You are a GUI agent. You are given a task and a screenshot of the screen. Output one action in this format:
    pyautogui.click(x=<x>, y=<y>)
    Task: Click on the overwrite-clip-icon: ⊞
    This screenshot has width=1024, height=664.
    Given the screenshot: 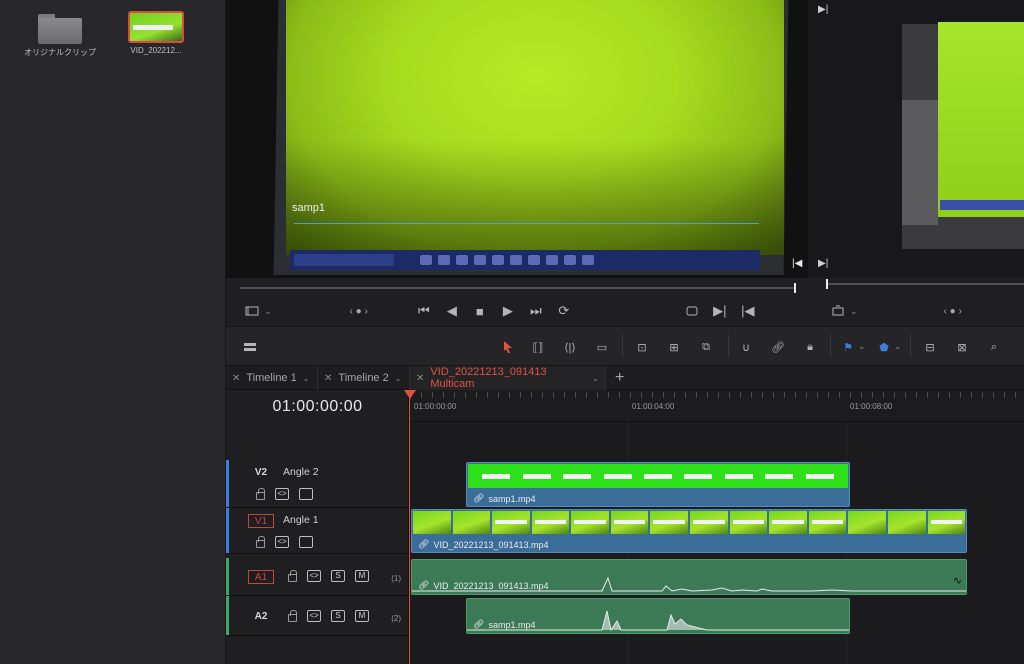 What is the action you would take?
    pyautogui.click(x=674, y=347)
    